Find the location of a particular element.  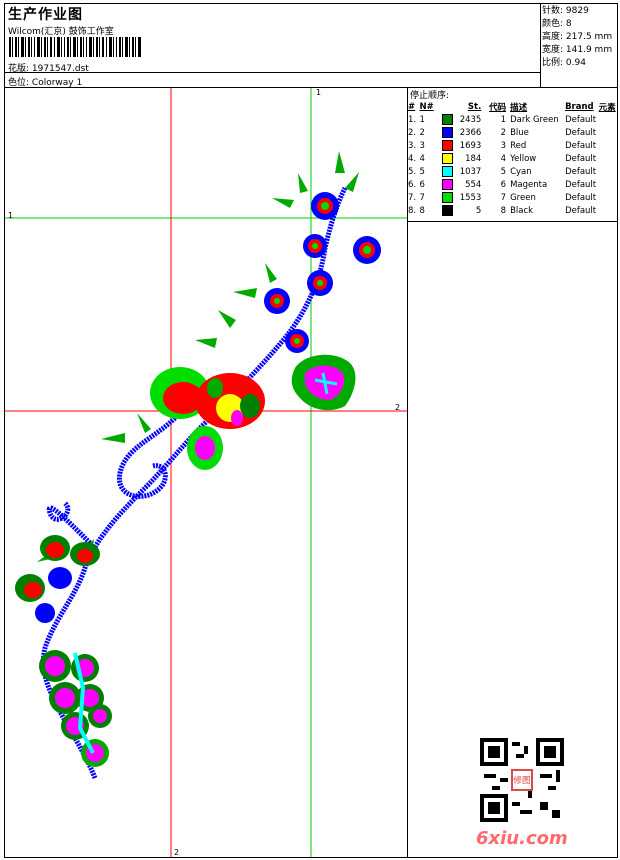

table-row: 7. 7 1553 7 Green Default is located at coordinates (514, 197).